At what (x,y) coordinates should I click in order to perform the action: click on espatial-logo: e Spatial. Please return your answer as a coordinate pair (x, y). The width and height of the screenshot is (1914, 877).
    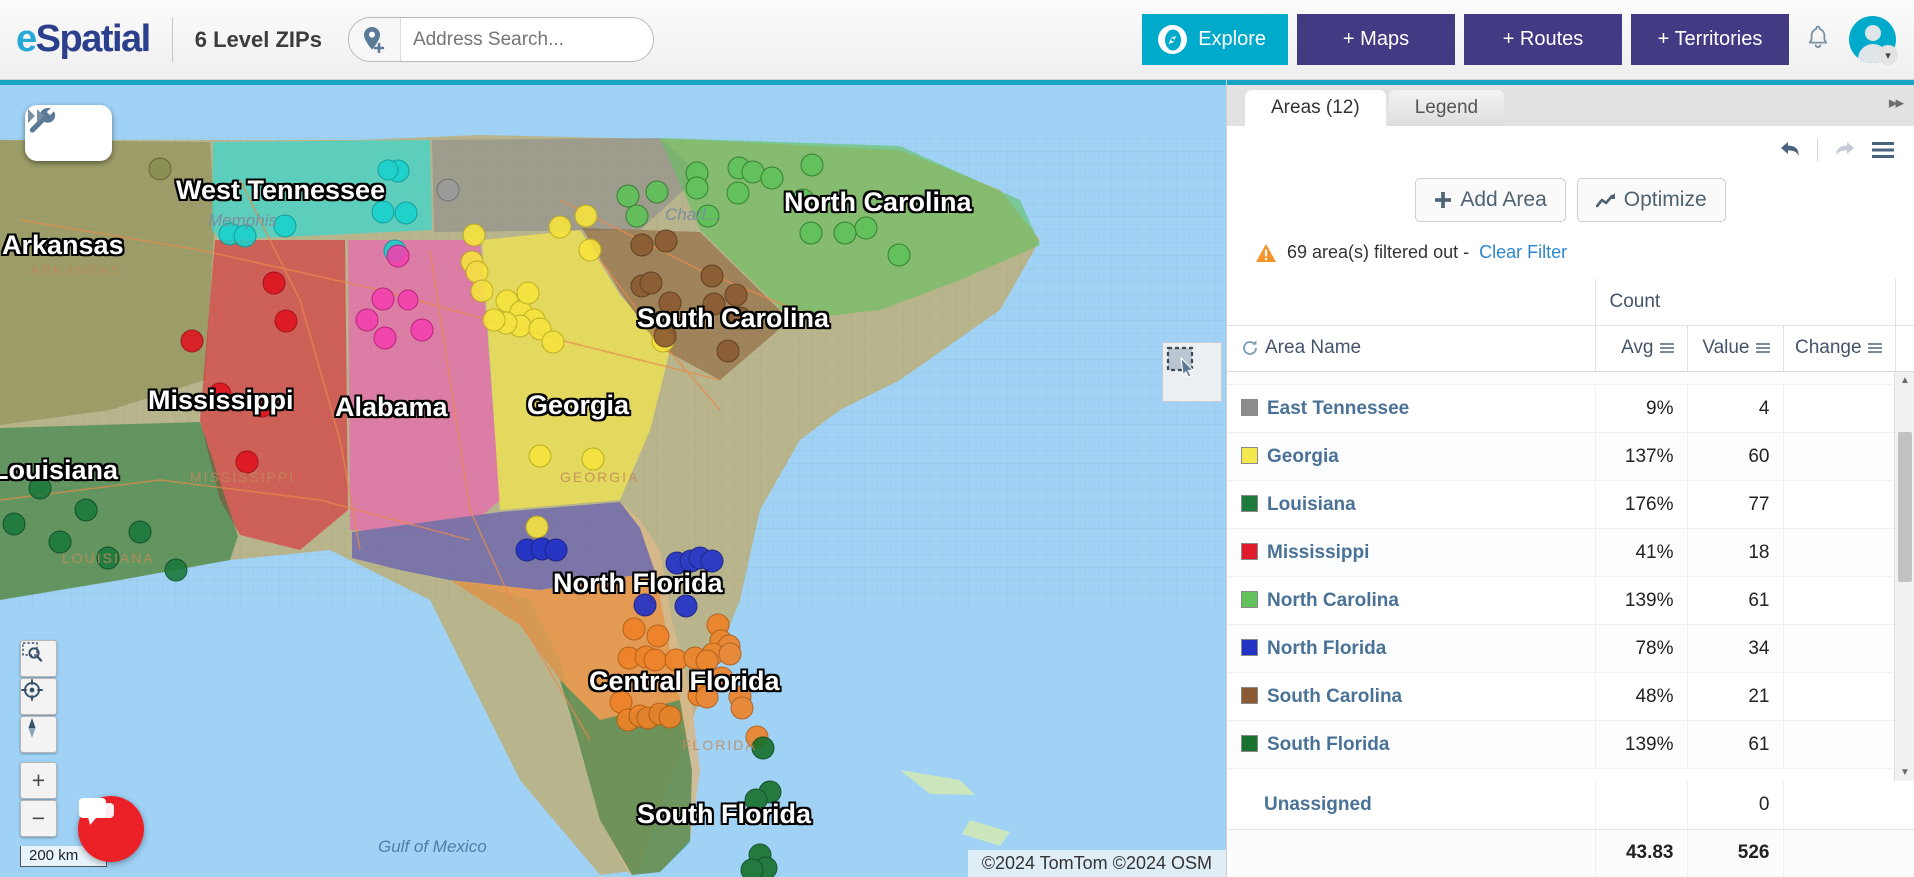
    Looking at the image, I should click on (84, 39).